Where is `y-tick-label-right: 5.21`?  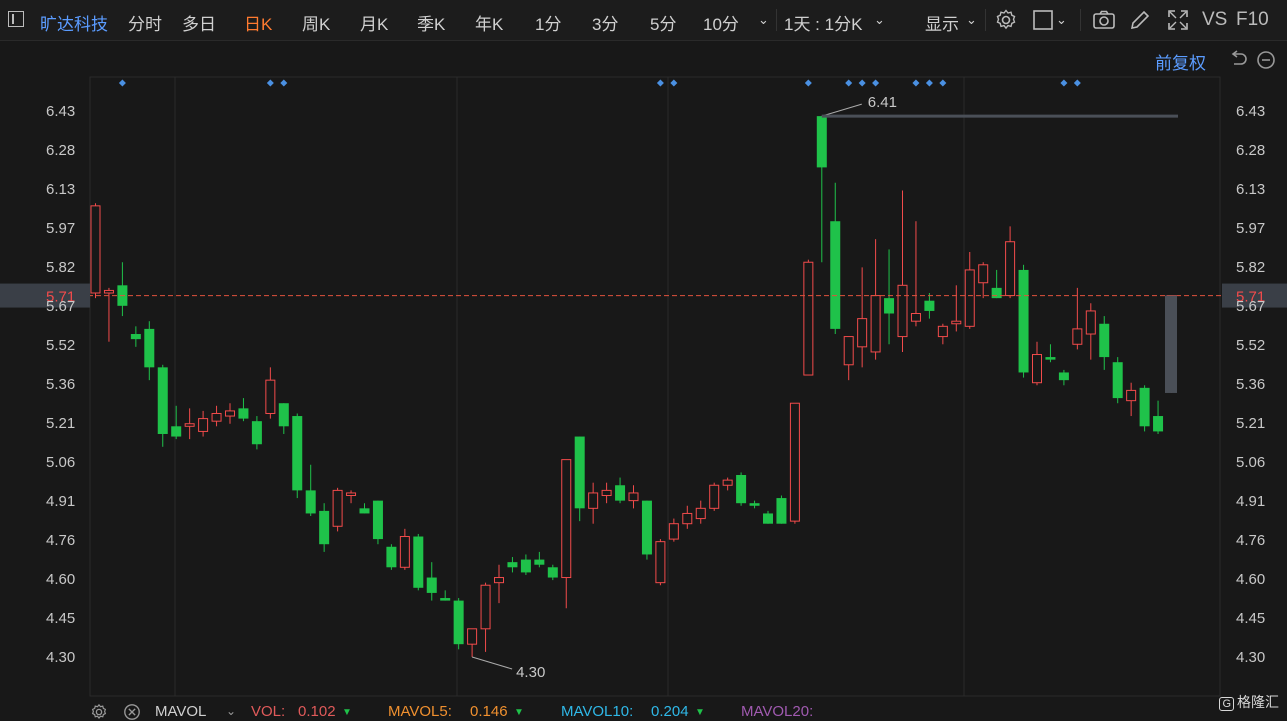
y-tick-label-right: 5.21 is located at coordinates (1250, 423).